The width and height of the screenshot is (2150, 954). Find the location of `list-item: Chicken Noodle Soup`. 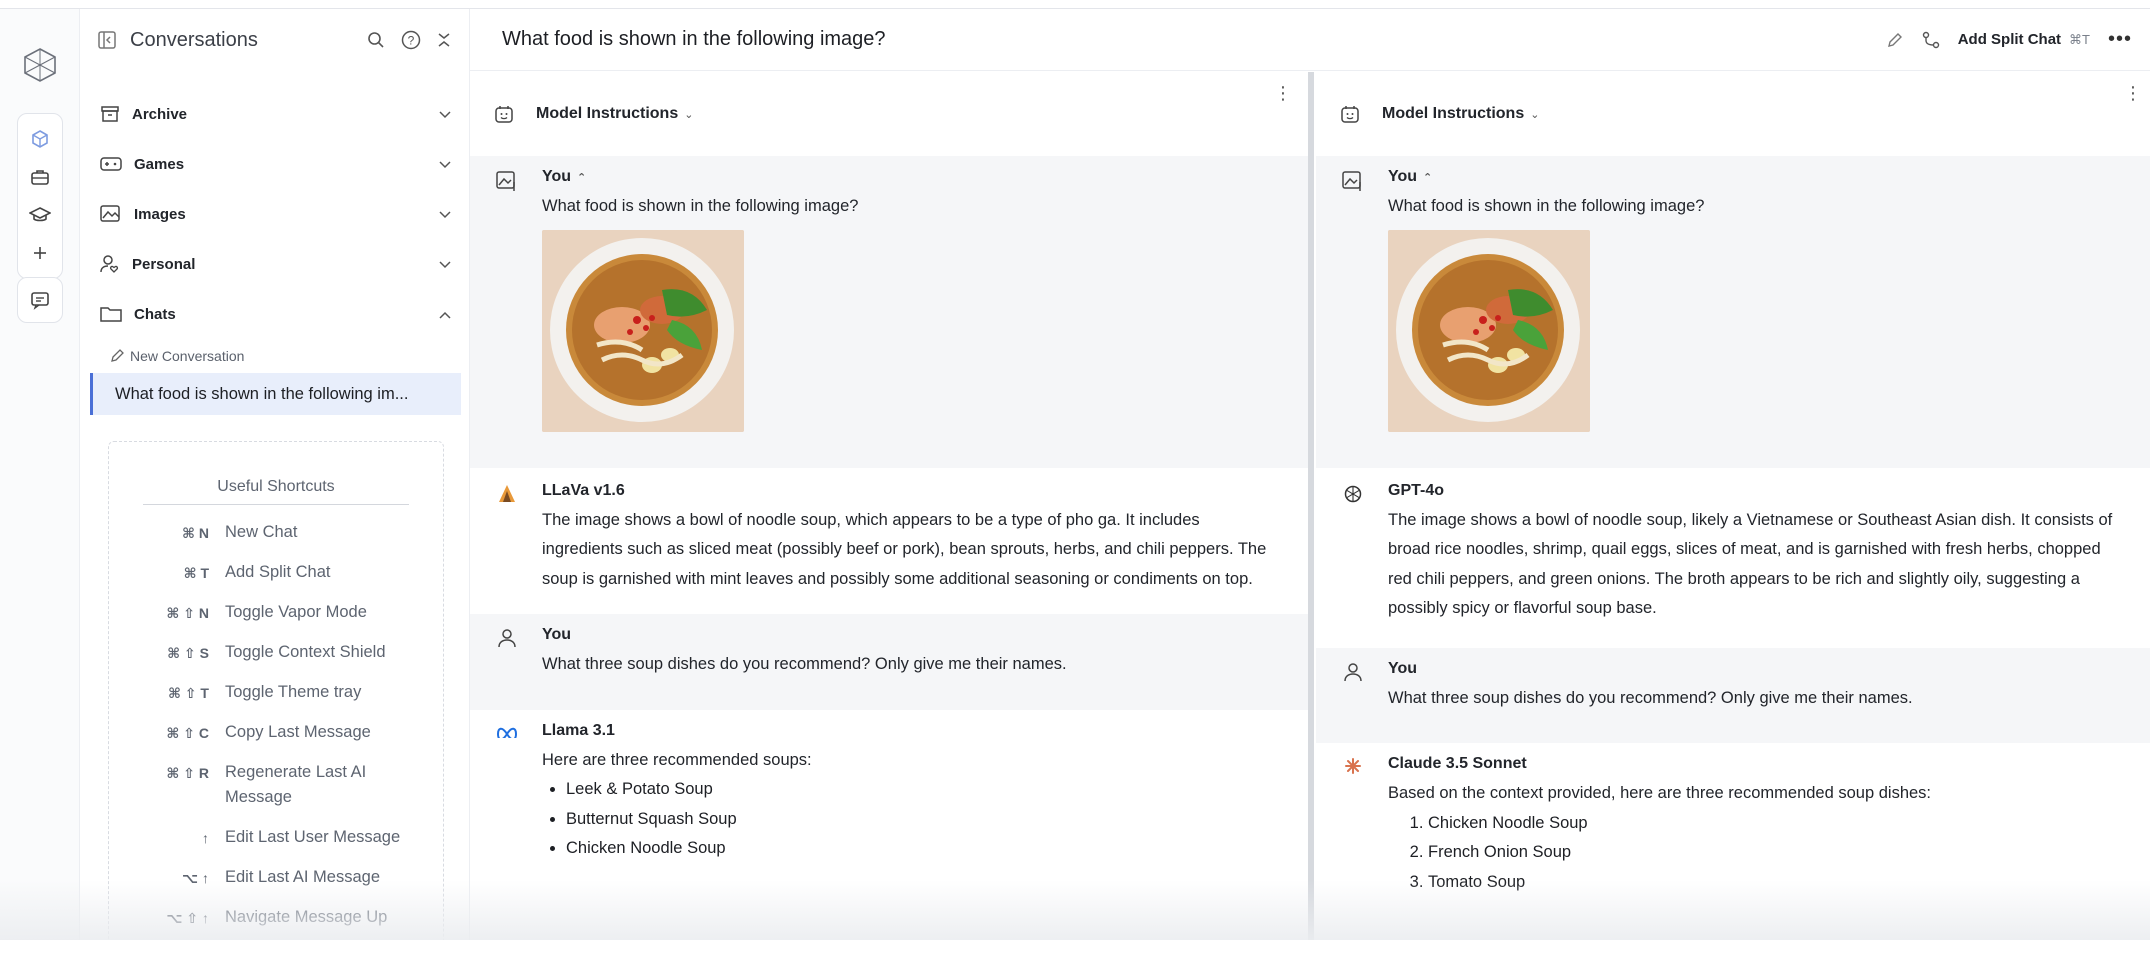

list-item: Chicken Noodle Soup is located at coordinates (925, 849).